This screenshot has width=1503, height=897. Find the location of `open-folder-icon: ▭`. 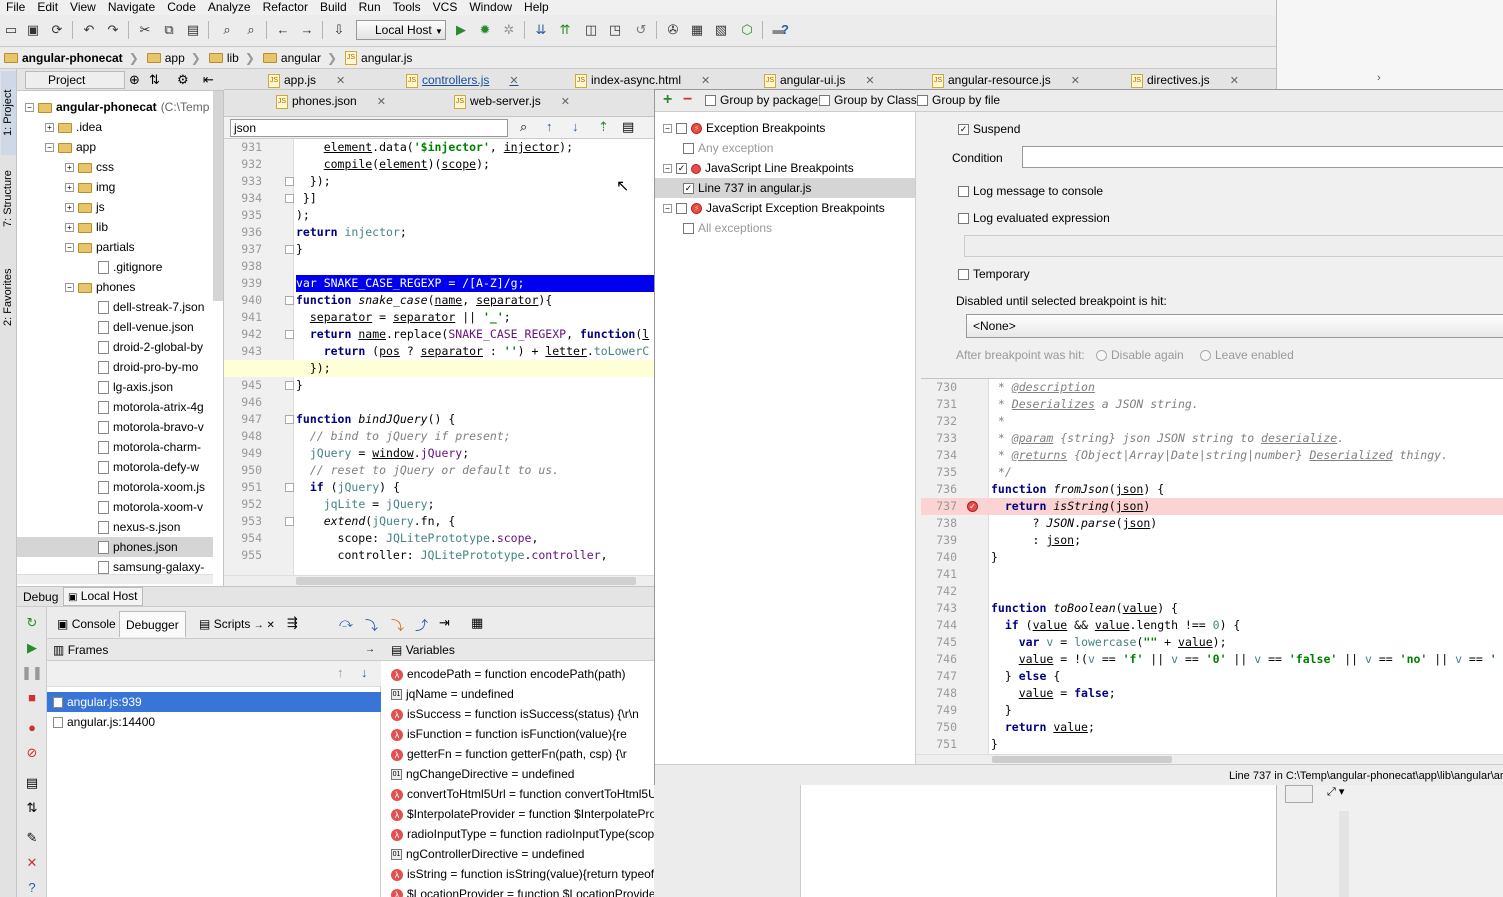

open-folder-icon: ▭ is located at coordinates (11, 30).